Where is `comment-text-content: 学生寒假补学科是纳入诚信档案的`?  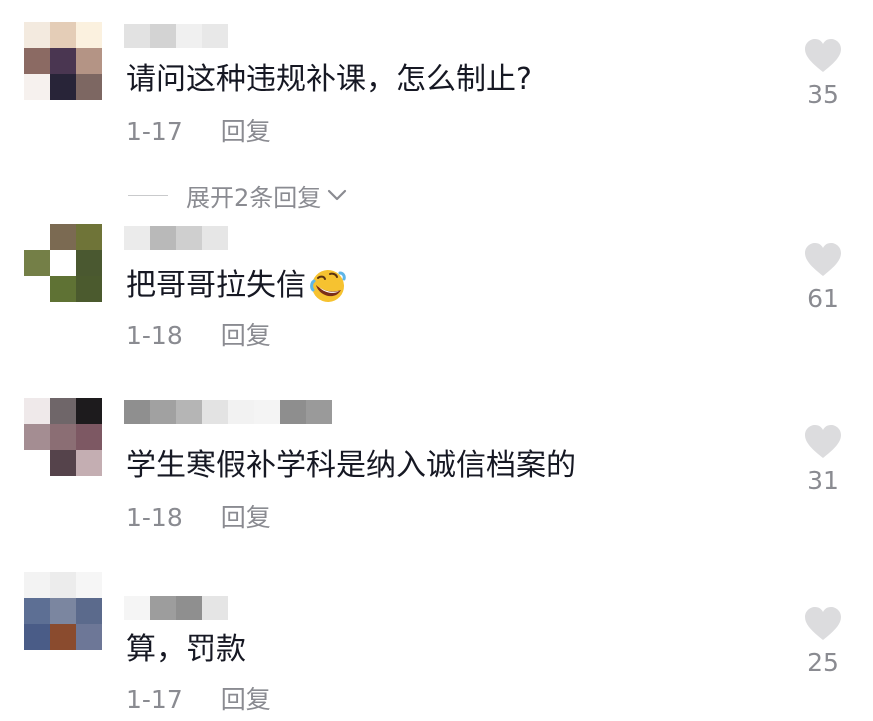
comment-text-content: 学生寒假补学科是纳入诚信档案的 is located at coordinates (351, 465).